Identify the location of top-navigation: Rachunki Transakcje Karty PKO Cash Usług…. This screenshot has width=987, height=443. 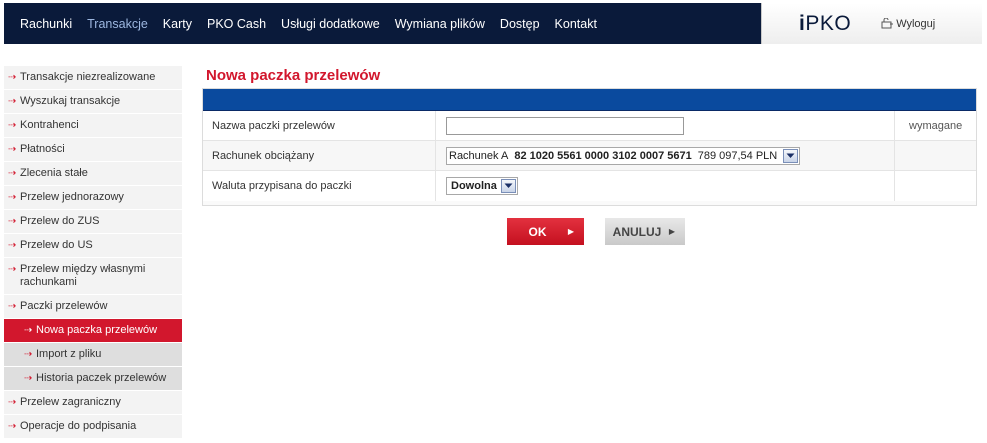
(382, 23).